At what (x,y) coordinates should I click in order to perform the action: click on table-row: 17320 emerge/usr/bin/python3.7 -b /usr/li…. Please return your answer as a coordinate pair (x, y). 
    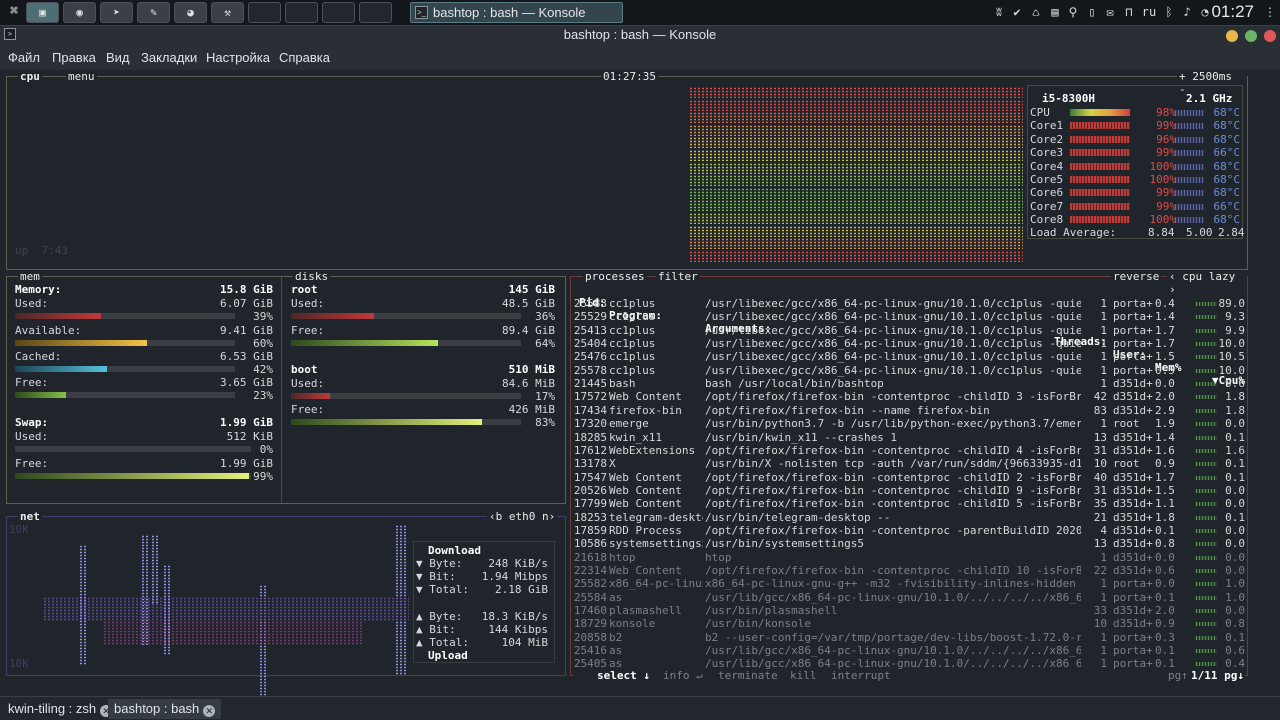
    Looking at the image, I should click on (909, 423).